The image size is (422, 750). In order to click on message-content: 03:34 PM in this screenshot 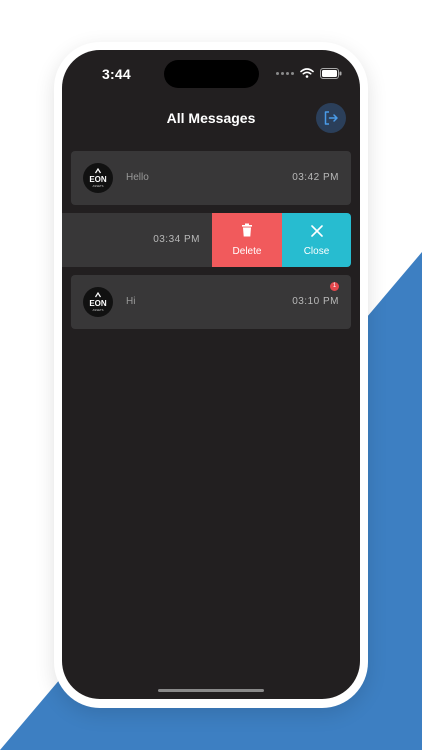, I will do `click(137, 240)`.